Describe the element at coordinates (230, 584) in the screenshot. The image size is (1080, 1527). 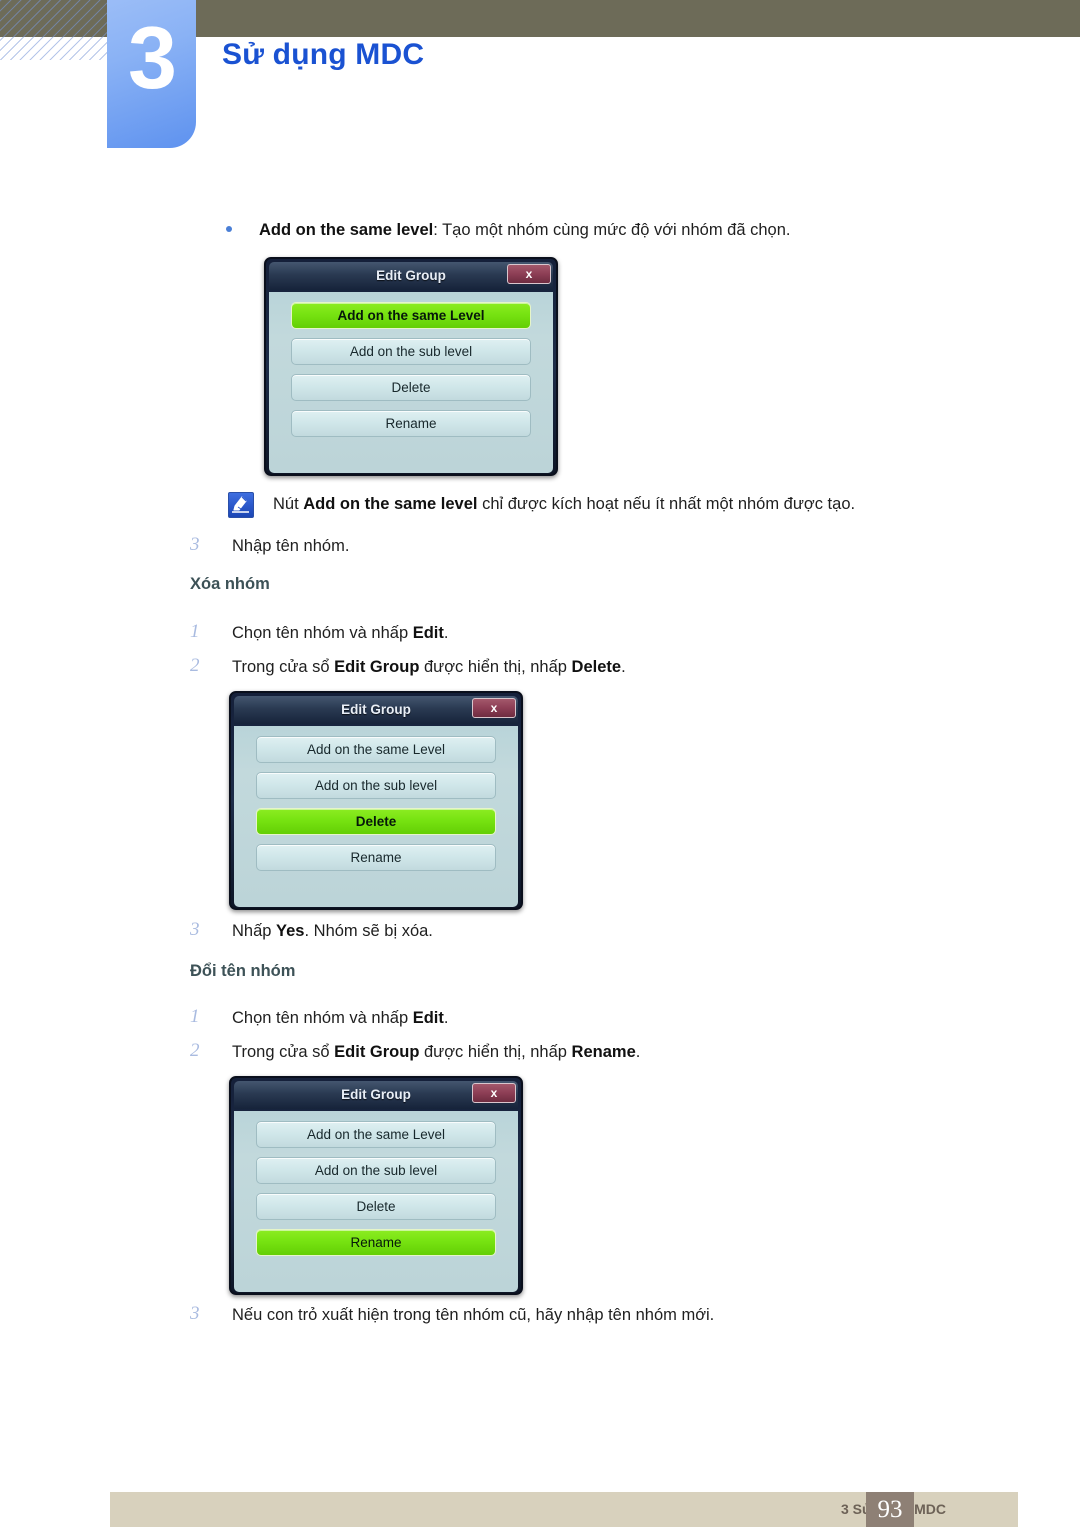
I see `section-heading-delete: Xóa nhóm` at that location.